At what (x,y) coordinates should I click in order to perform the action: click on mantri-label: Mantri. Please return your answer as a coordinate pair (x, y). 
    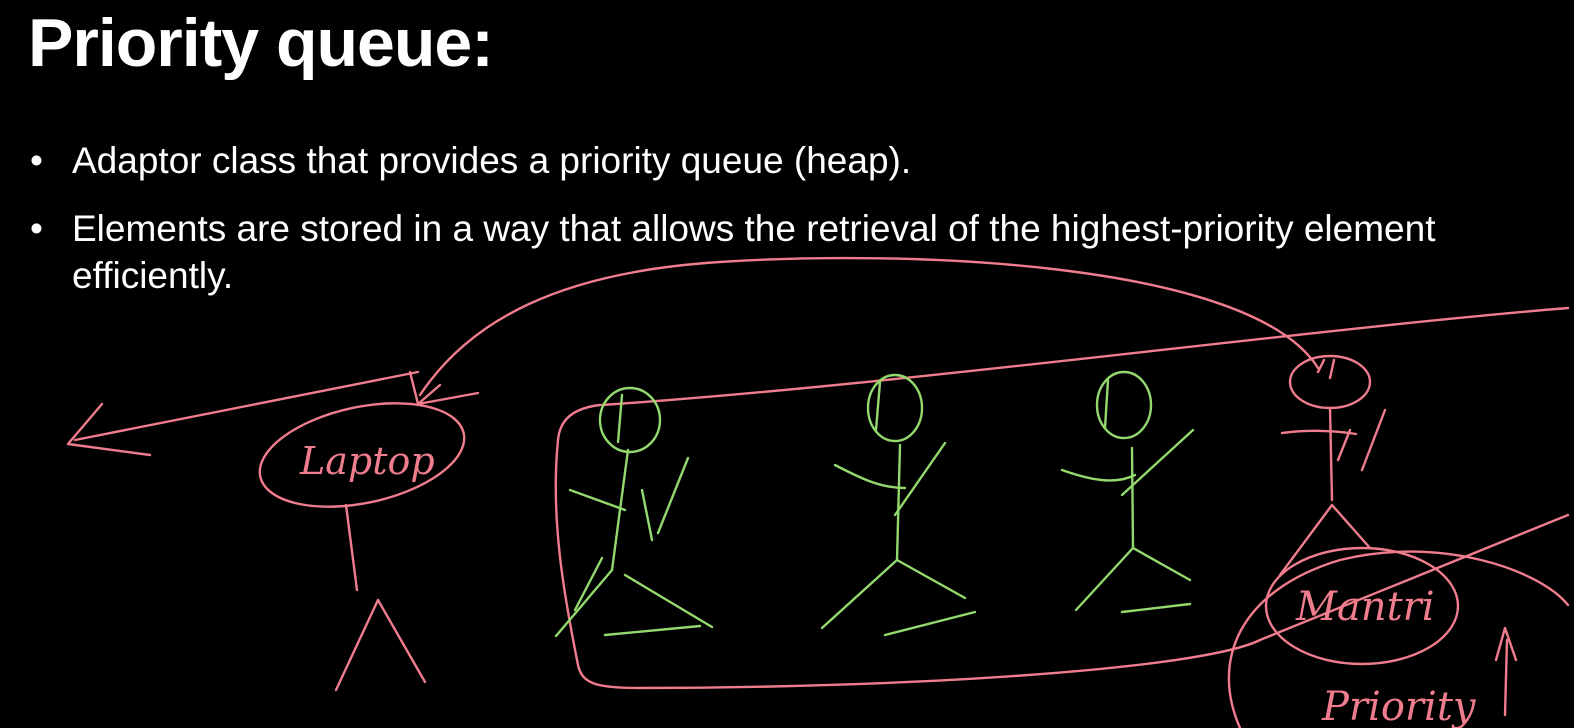
    Looking at the image, I should click on (1365, 607).